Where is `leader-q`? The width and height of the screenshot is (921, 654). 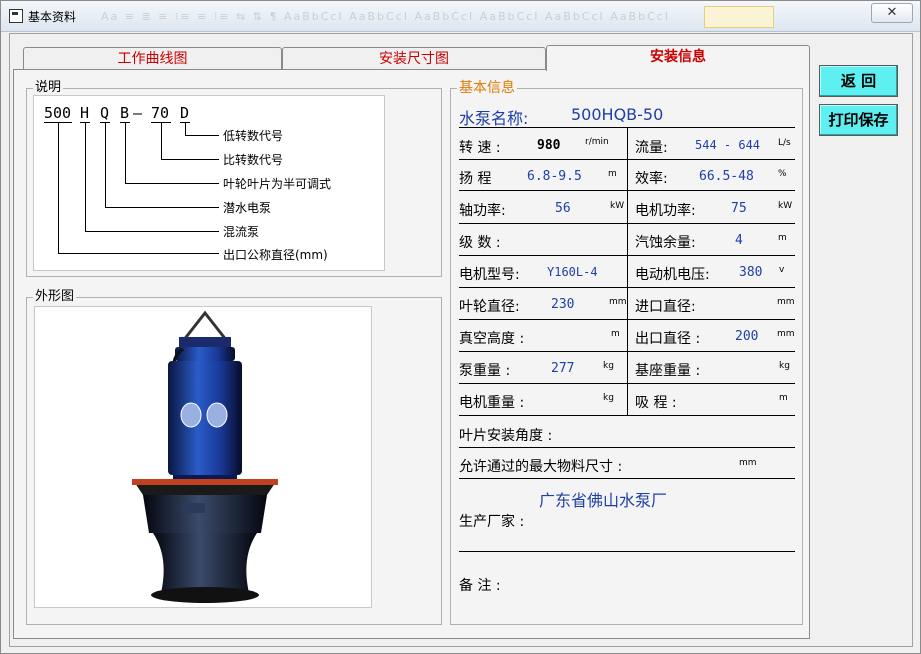
leader-q is located at coordinates (105, 165).